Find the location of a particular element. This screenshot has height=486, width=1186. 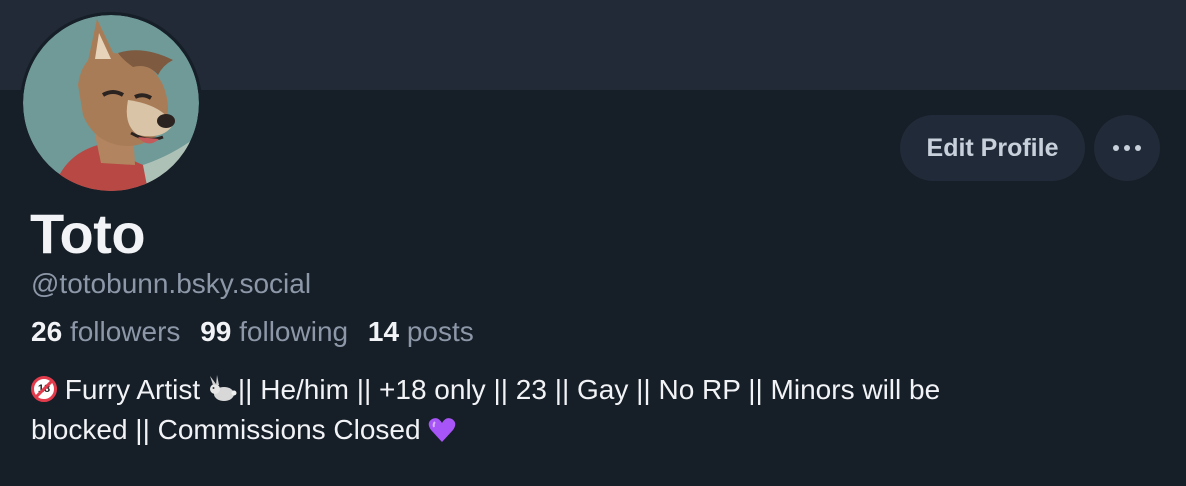

bio-text-2: blocked || Commissions Closed is located at coordinates (226, 429).